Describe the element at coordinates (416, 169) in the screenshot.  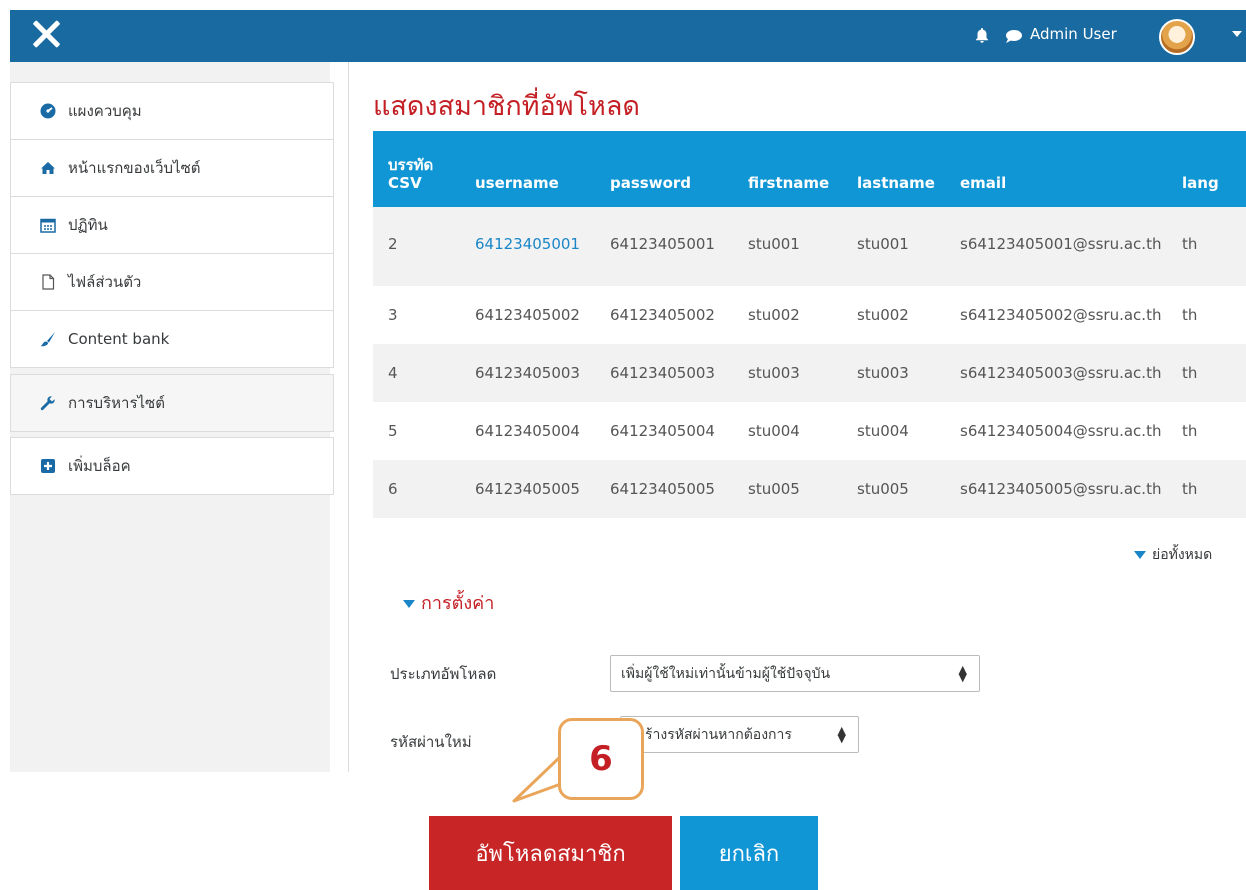
I see `column-header: บรรทัด CSV` at that location.